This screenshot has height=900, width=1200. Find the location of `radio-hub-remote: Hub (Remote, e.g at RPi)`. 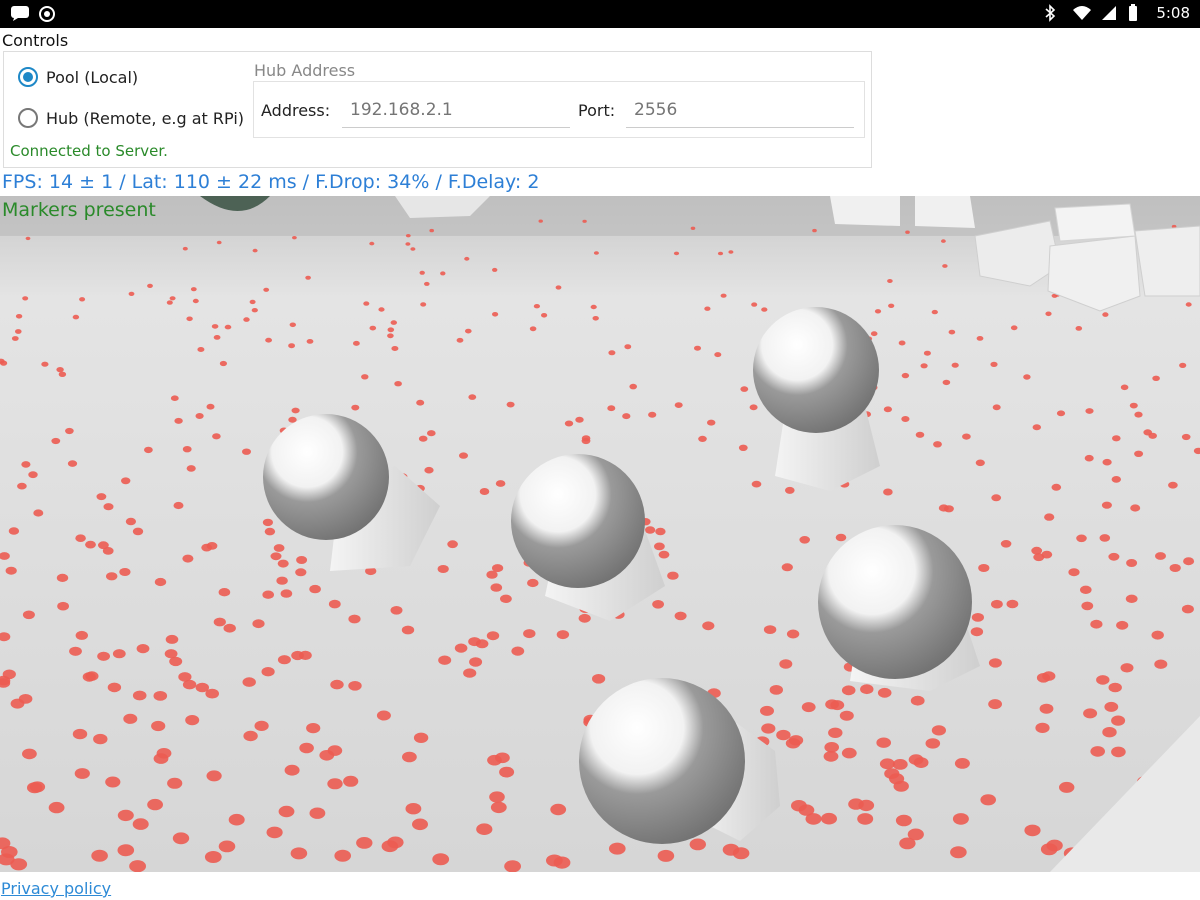

radio-hub-remote: Hub (Remote, e.g at RPi) is located at coordinates (131, 118).